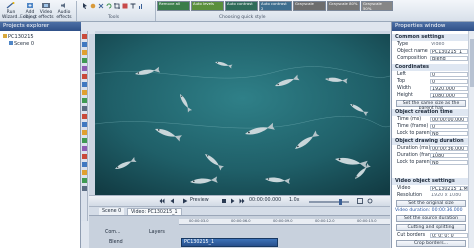 The image size is (474, 248). Describe the element at coordinates (367, 221) in the screenshot. I see `timeline-tick: 00:00:15.0` at that location.